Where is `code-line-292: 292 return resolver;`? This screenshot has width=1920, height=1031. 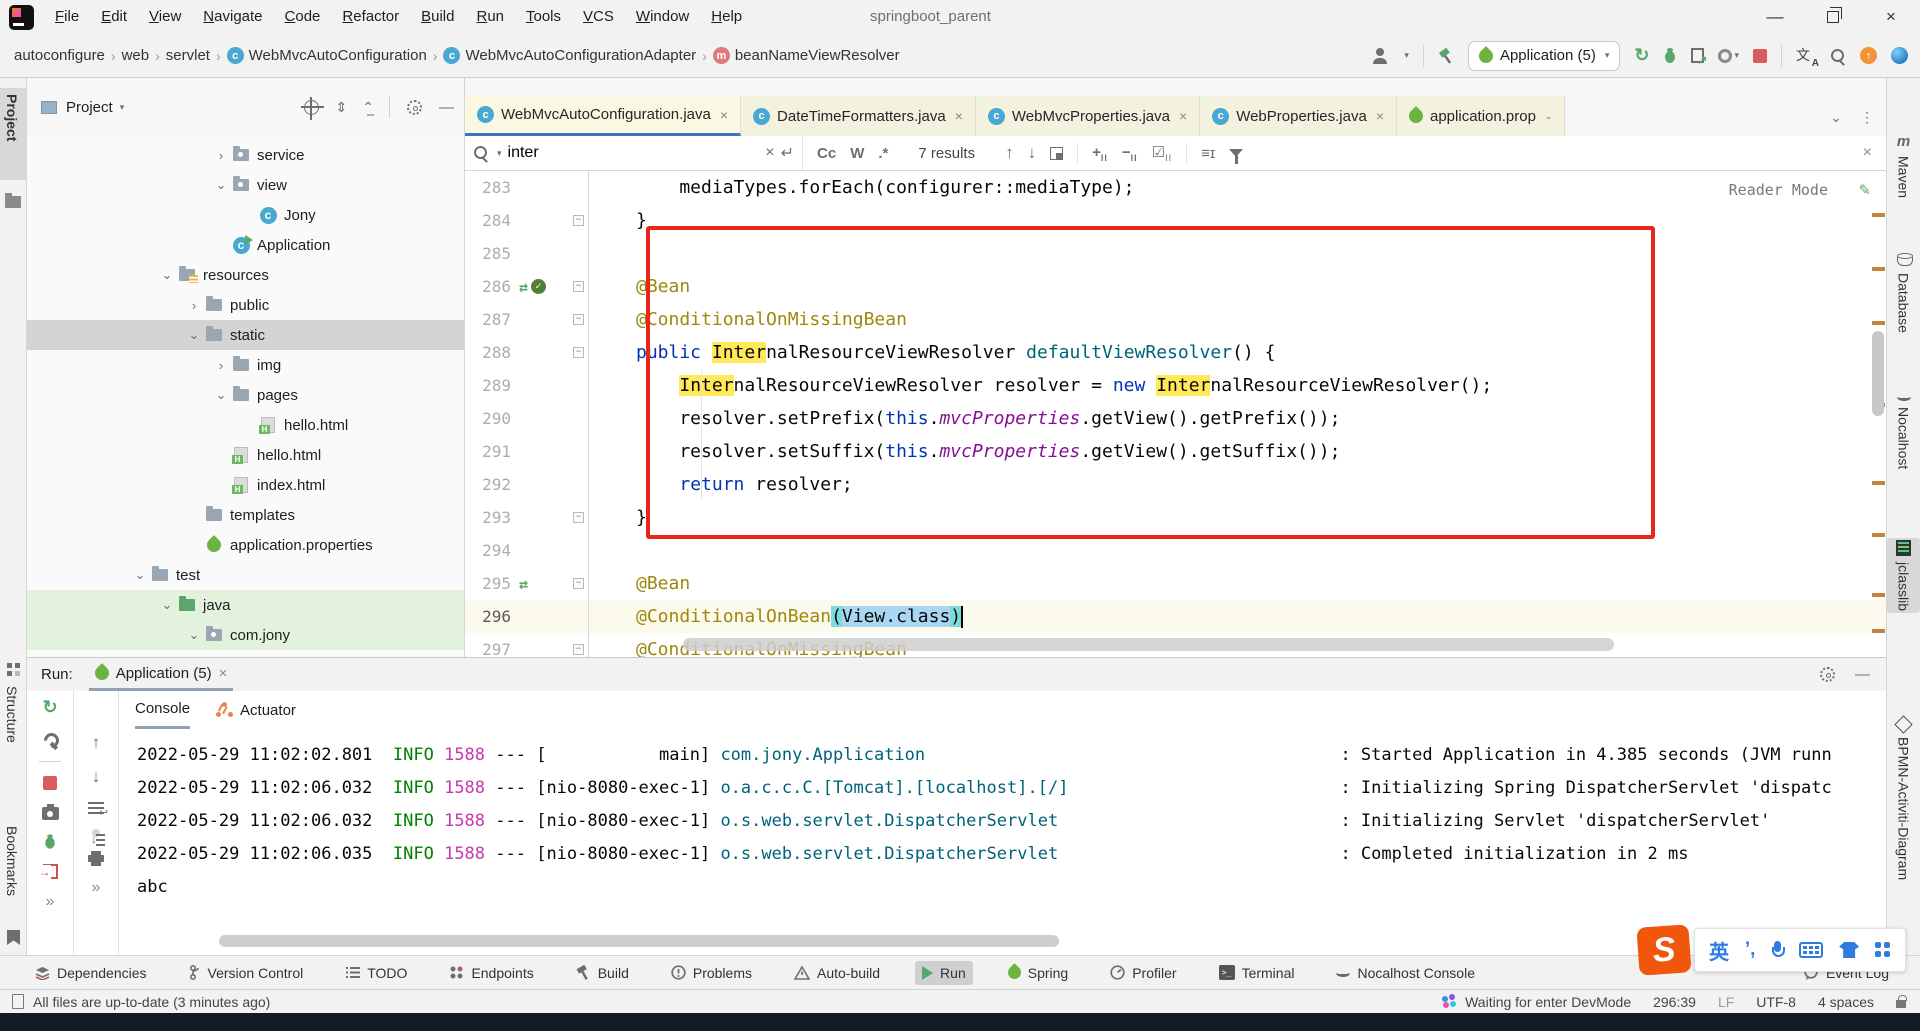
code-line-292: 292 return resolver; is located at coordinates (1175, 484).